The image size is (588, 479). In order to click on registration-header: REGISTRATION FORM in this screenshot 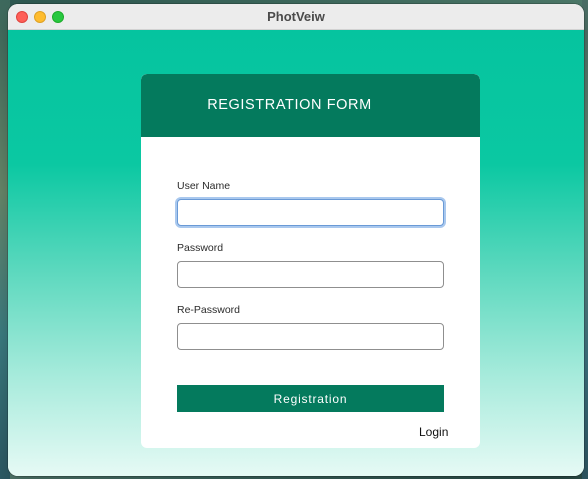, I will do `click(310, 105)`.